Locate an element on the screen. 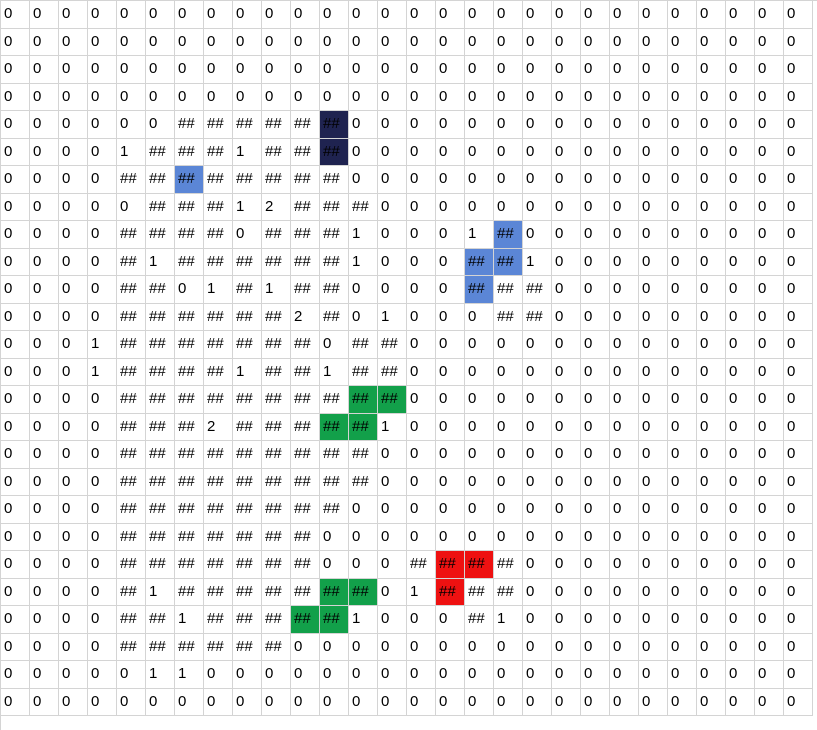 This screenshot has width=817, height=730. grid-cell-highlighted-dark-navy: ## is located at coordinates (334, 152).